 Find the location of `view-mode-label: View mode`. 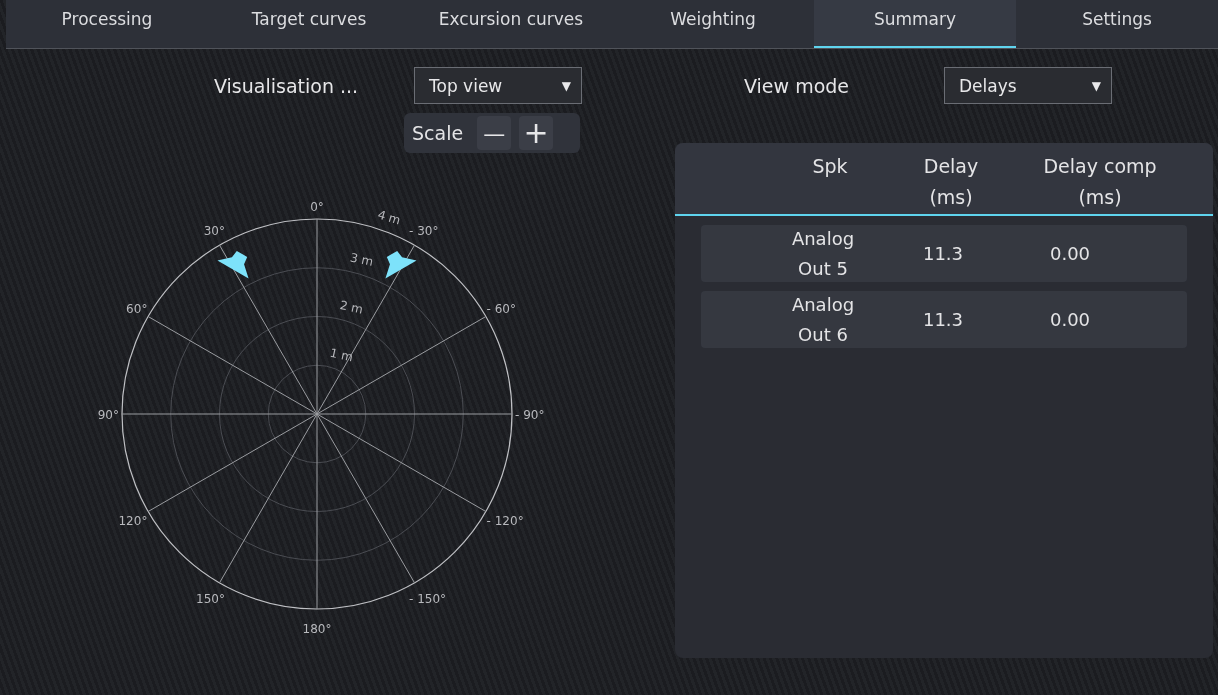

view-mode-label: View mode is located at coordinates (797, 85).